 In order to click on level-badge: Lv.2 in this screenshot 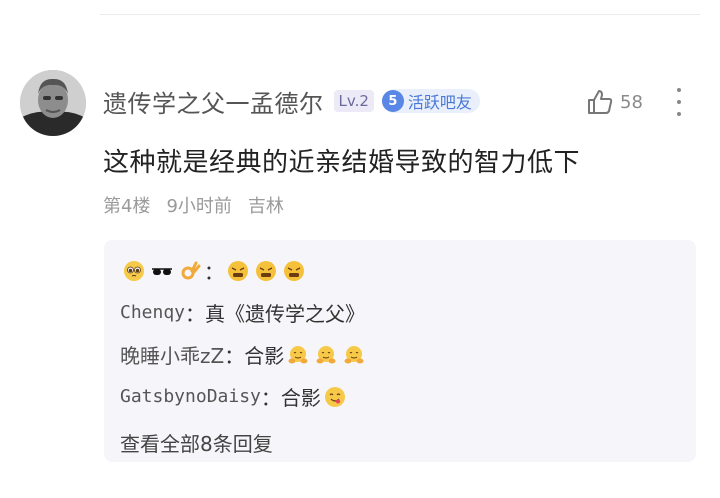, I will do `click(353, 101)`.